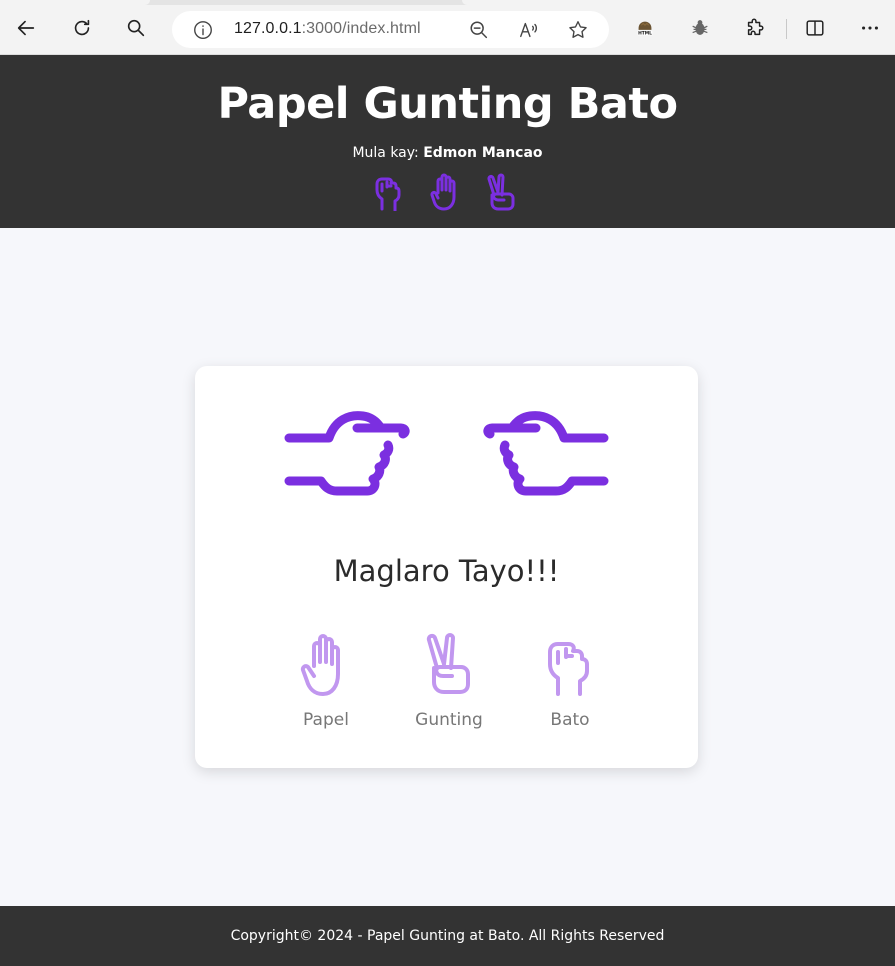  What do you see at coordinates (479, 30) in the screenshot?
I see `zoom-out-icon` at bounding box center [479, 30].